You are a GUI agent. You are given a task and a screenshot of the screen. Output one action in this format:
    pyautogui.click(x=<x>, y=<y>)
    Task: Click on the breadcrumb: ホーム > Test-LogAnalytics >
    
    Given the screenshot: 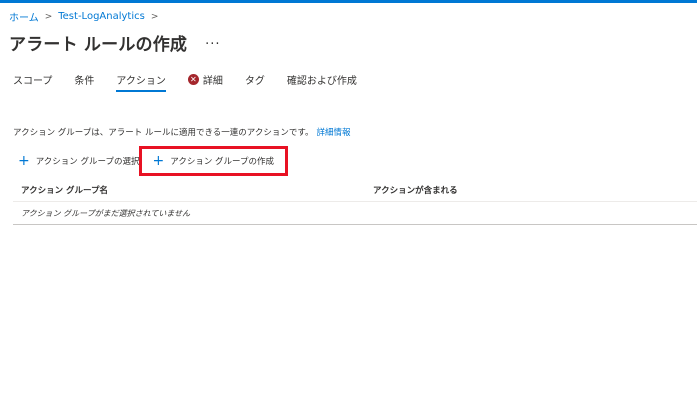 What is the action you would take?
    pyautogui.click(x=86, y=16)
    